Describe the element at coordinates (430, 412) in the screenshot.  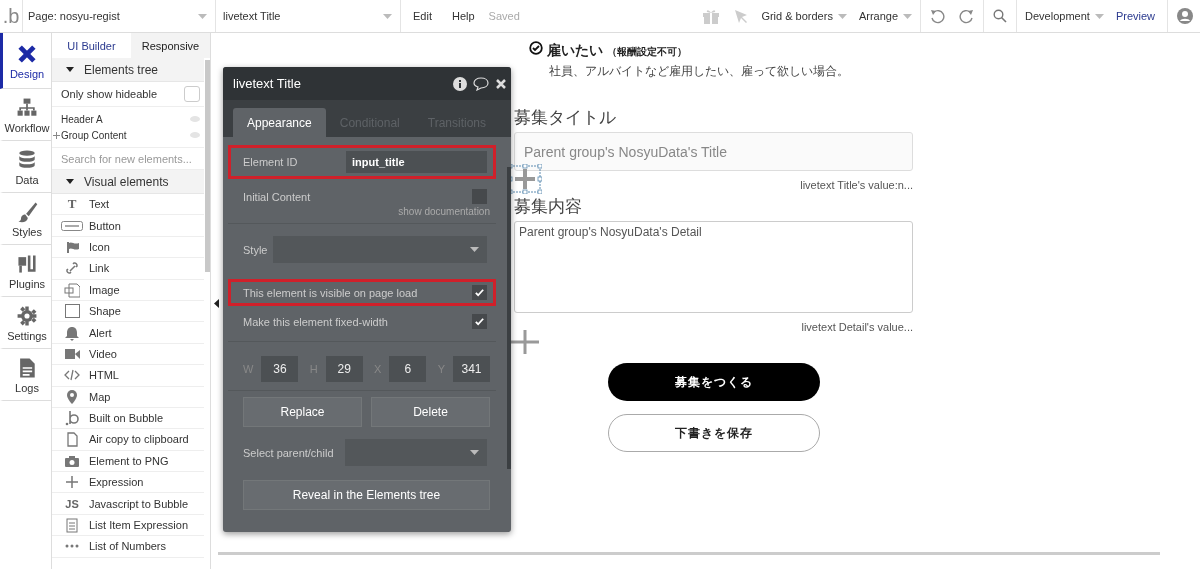
I see `action-button: Delete` at that location.